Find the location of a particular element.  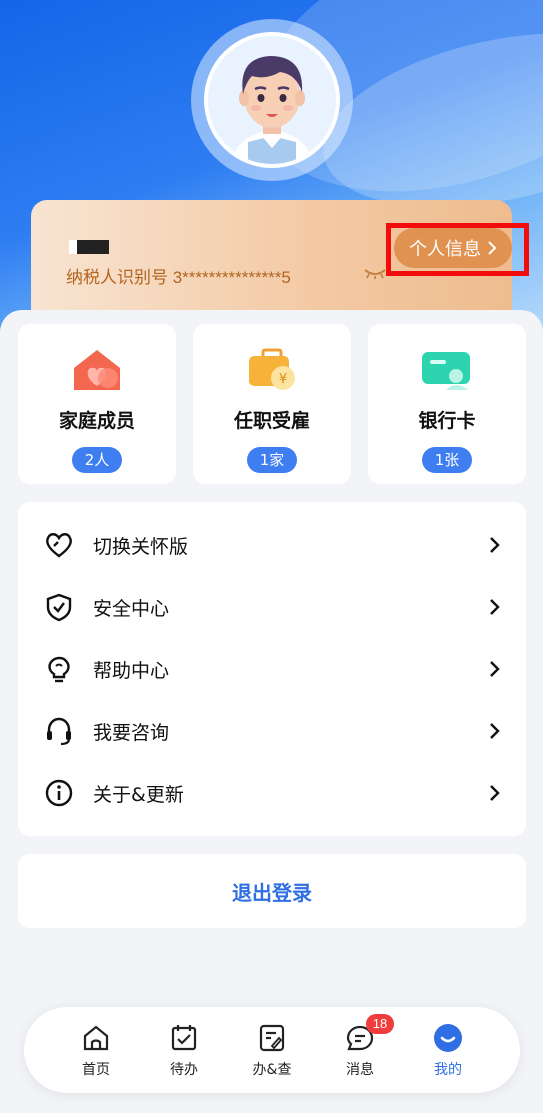

taxpayer-id: 纳税人识别号 3***************5 is located at coordinates (178, 277).